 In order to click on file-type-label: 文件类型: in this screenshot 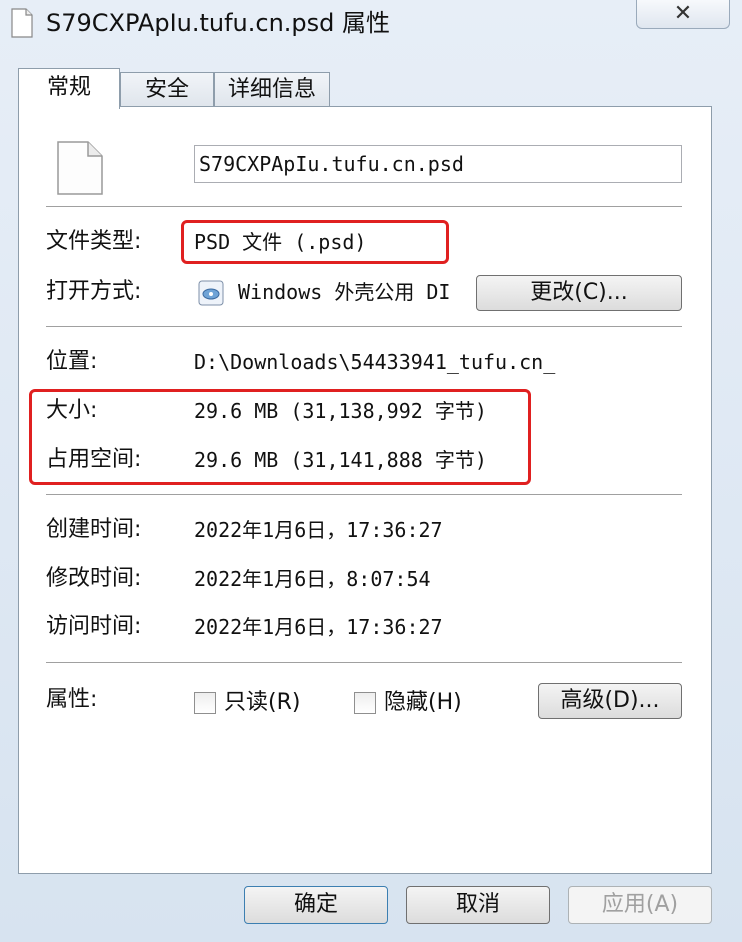, I will do `click(94, 241)`.